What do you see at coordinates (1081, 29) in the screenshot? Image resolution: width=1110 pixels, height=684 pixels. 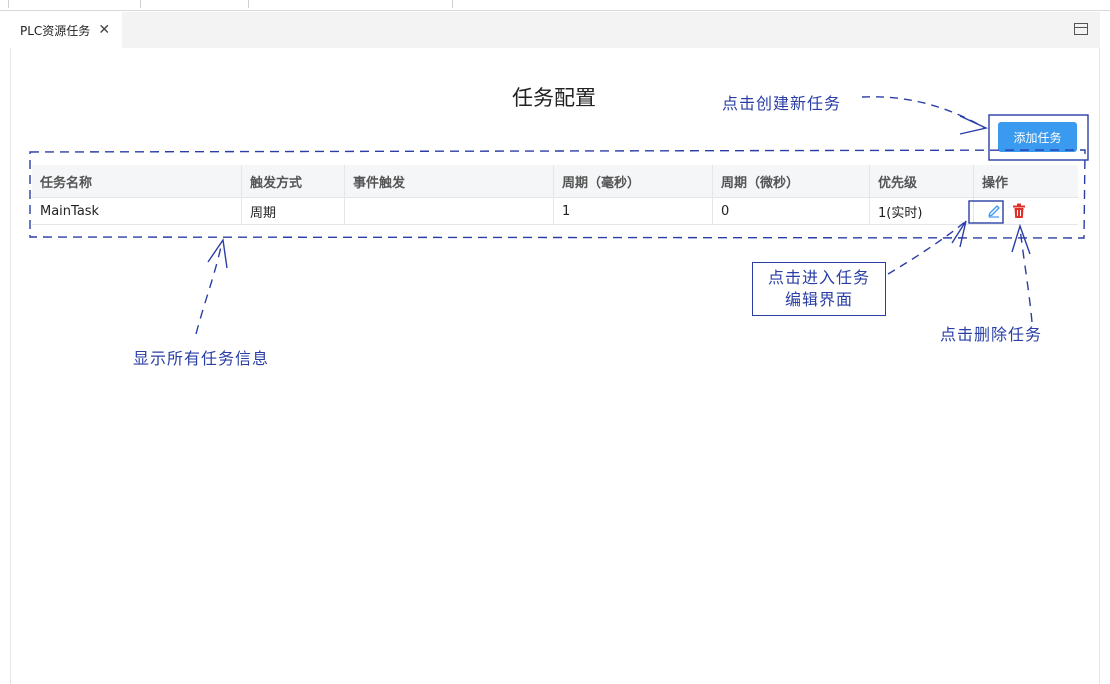 I see `maximize-icon` at bounding box center [1081, 29].